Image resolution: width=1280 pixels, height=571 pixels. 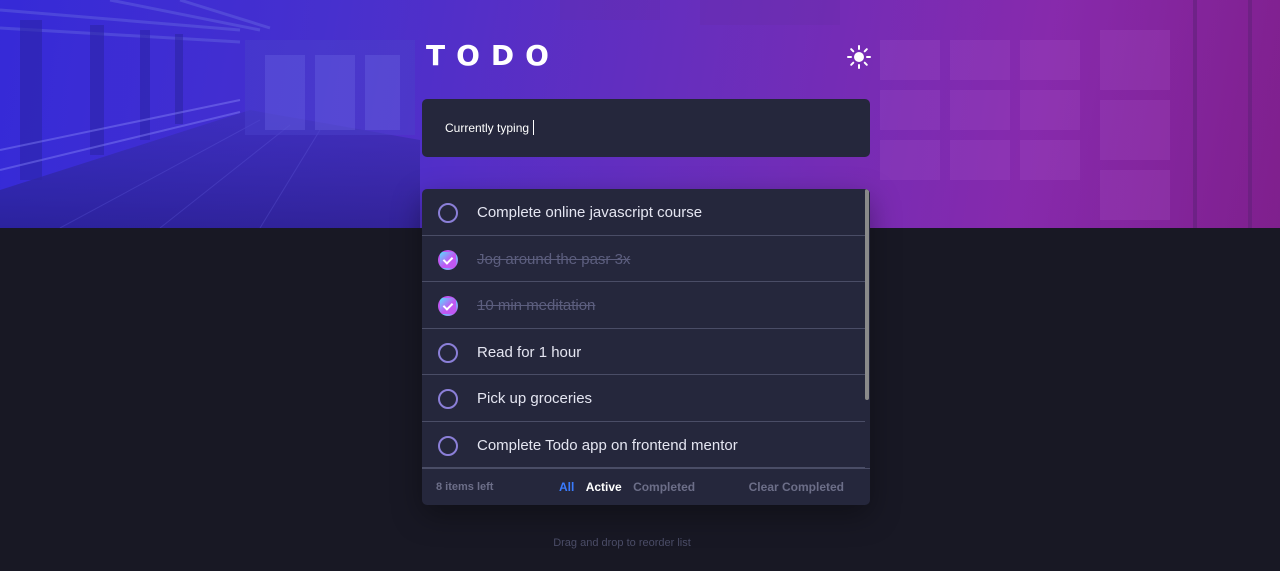 What do you see at coordinates (643, 352) in the screenshot?
I see `todo-item: Read for 1 hour` at bounding box center [643, 352].